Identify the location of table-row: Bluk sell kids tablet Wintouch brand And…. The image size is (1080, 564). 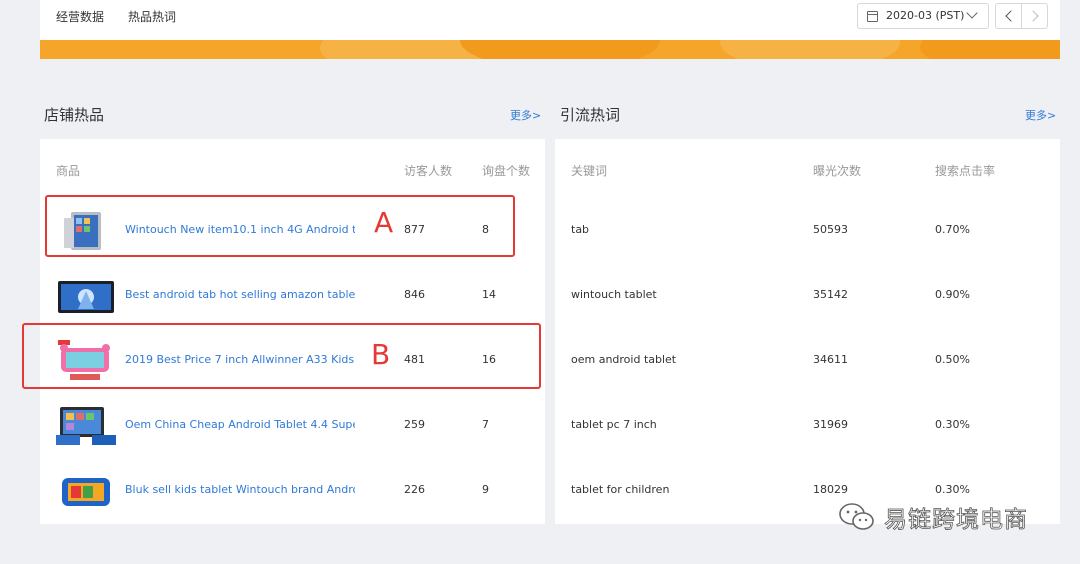
(292, 490).